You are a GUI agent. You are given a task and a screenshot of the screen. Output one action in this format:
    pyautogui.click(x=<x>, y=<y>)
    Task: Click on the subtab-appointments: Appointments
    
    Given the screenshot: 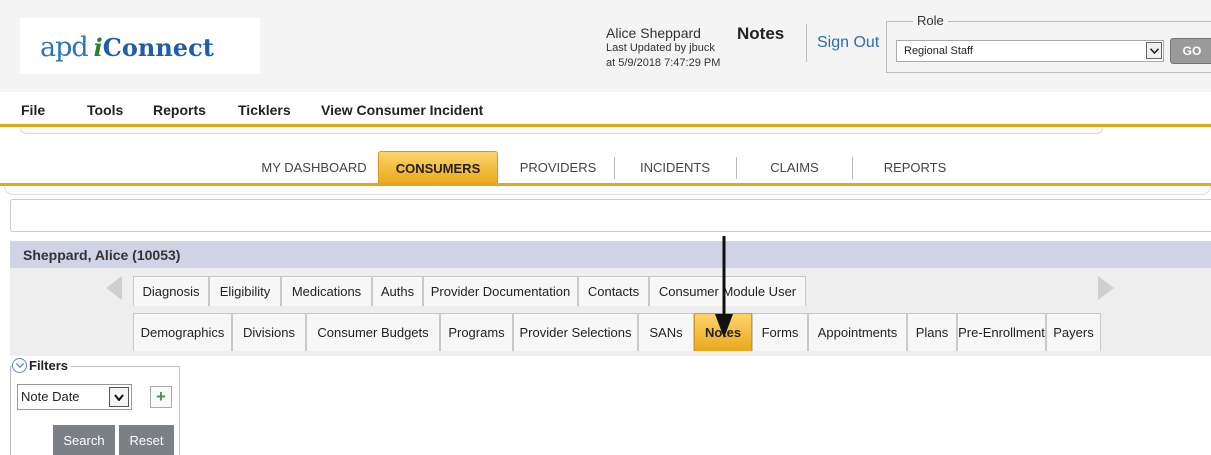 What is the action you would take?
    pyautogui.click(x=857, y=332)
    